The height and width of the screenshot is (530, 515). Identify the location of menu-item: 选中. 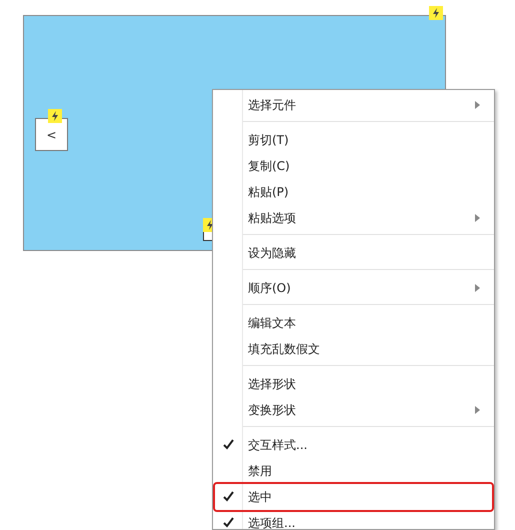
(353, 497).